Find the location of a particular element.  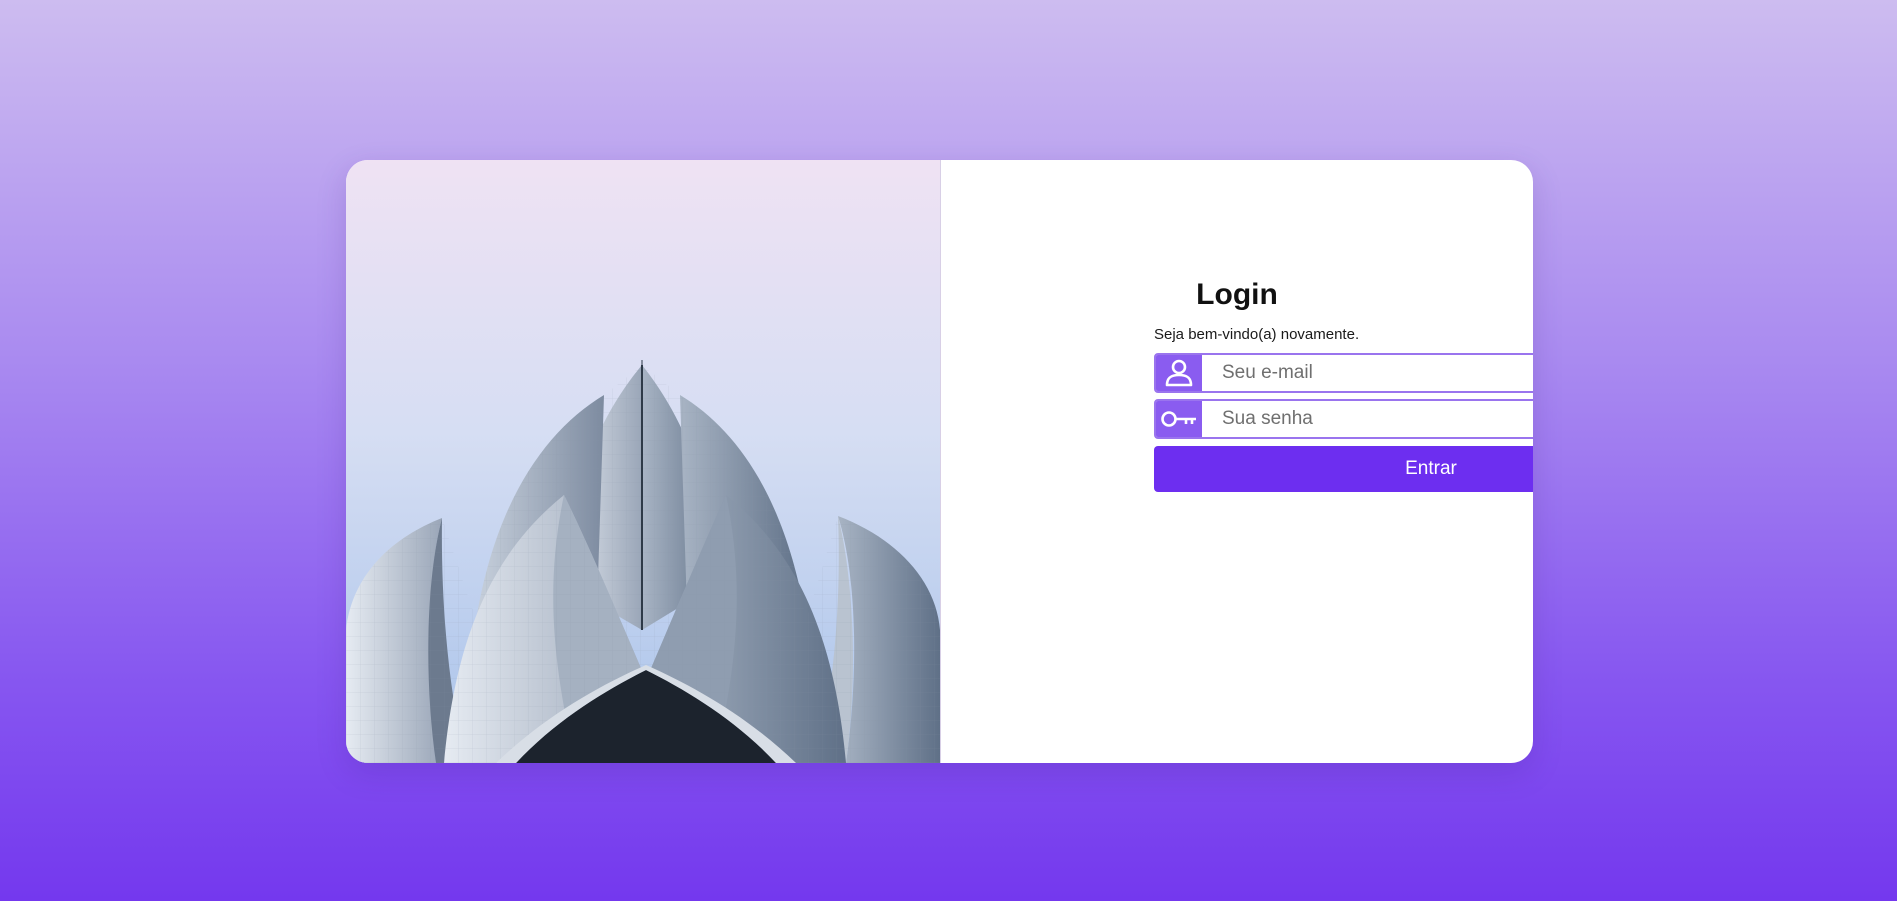

email-field is located at coordinates (1343, 373).